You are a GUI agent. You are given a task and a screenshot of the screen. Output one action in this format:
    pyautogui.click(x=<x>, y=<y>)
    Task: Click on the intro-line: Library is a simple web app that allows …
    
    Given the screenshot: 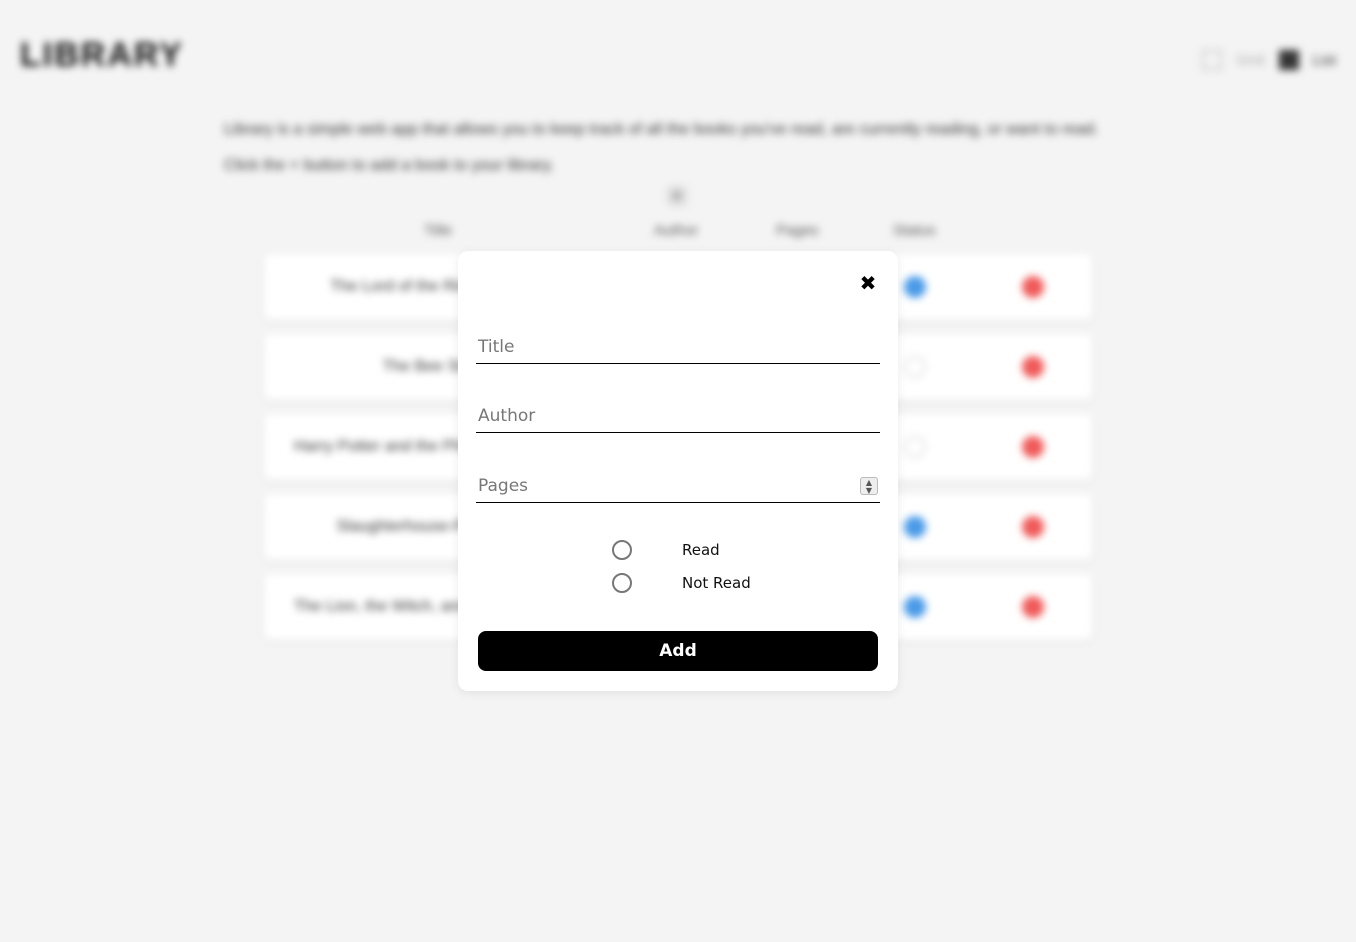 What is the action you would take?
    pyautogui.click(x=661, y=129)
    